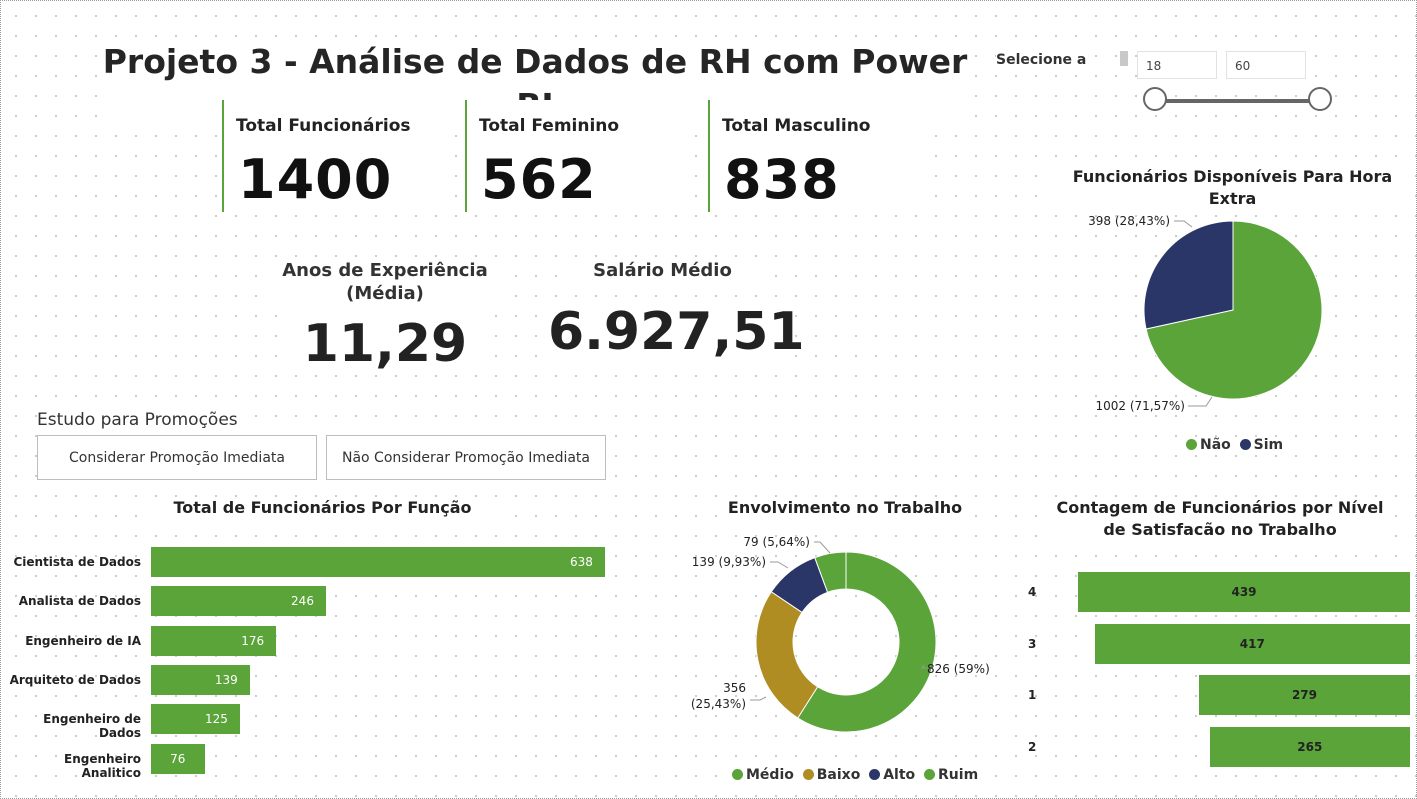 This screenshot has width=1417, height=799. I want to click on bar-value-label: 638, so click(581, 562).